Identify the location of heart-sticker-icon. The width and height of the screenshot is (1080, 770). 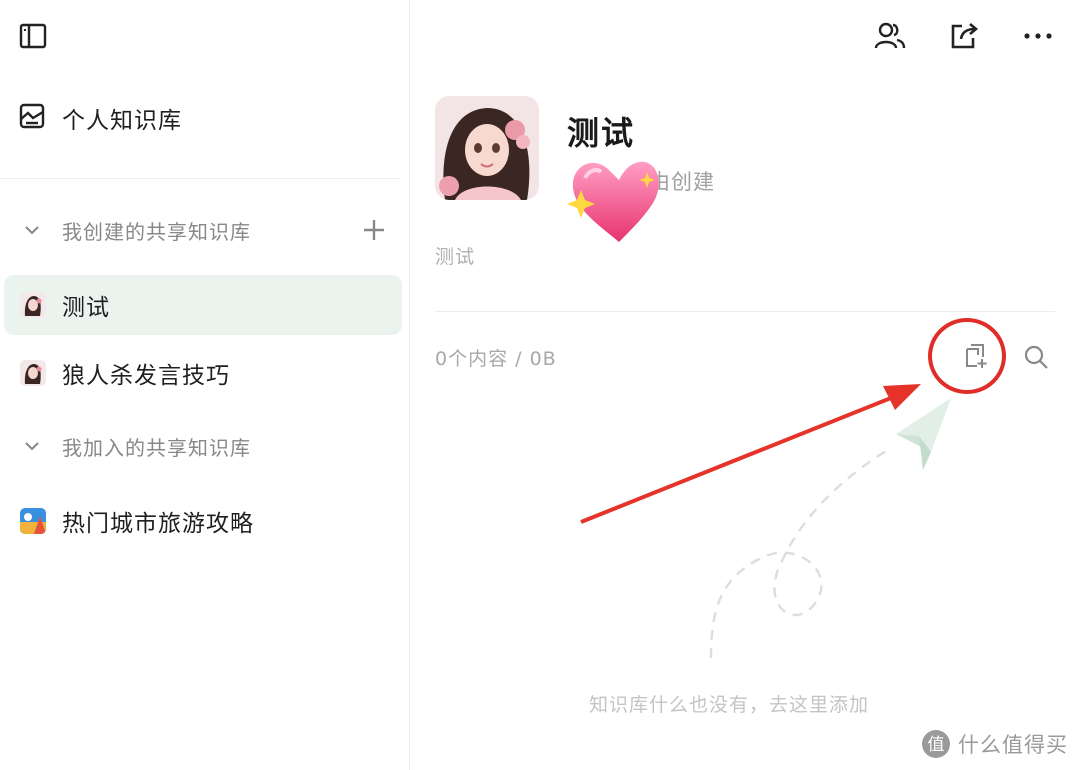
(611, 197).